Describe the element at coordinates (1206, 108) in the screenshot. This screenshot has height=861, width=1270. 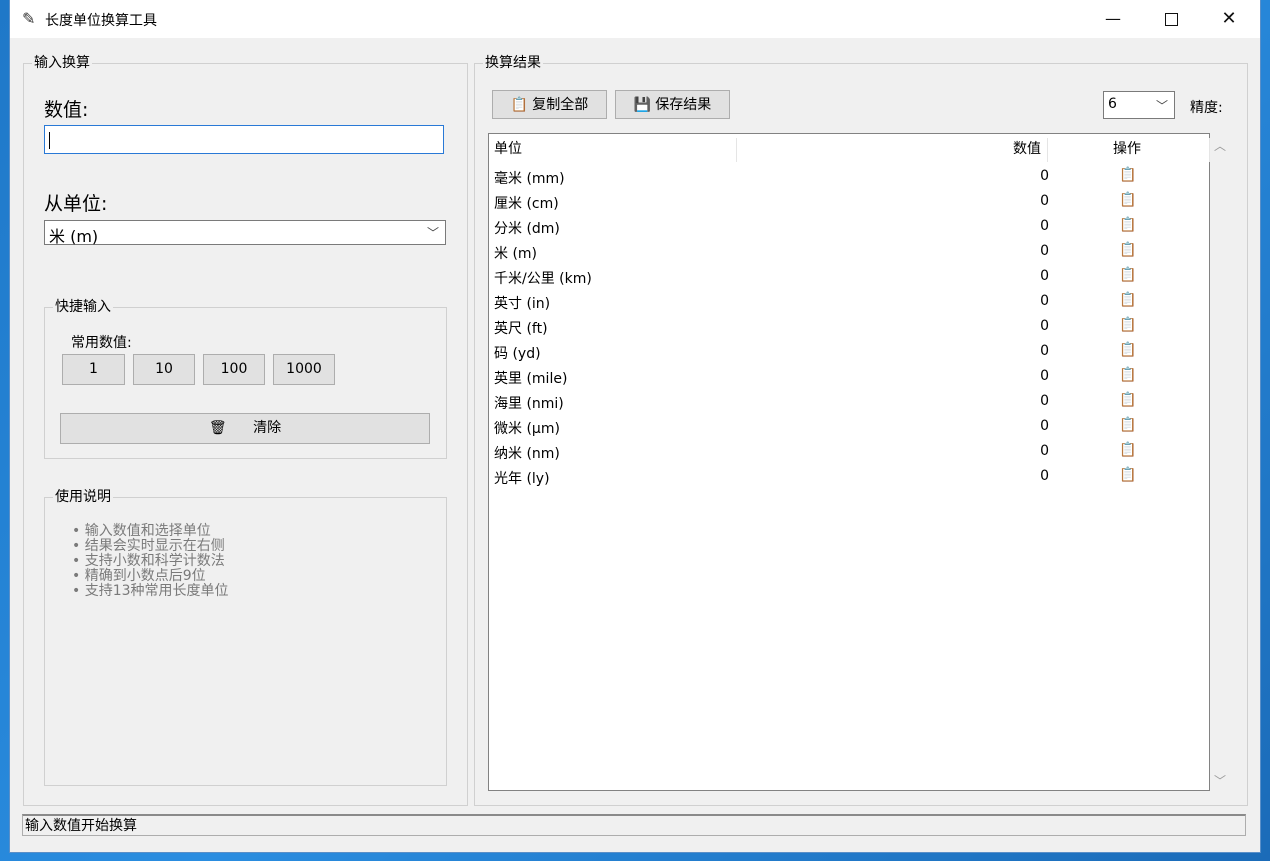
I see `precision-label: 精度:` at that location.